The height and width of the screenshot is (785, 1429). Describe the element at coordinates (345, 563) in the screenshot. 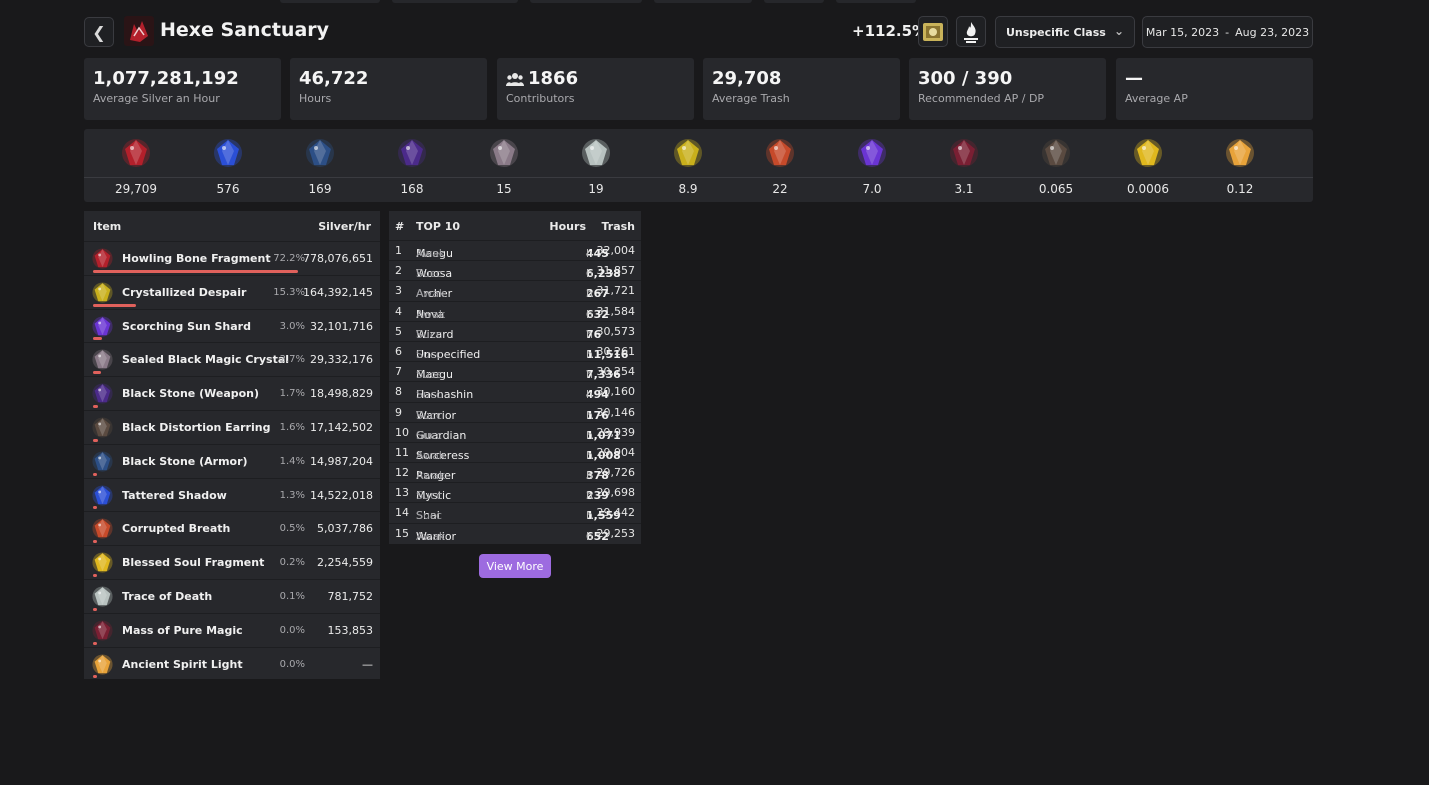

I see `item-silver-per-hour: 2,254,559` at that location.